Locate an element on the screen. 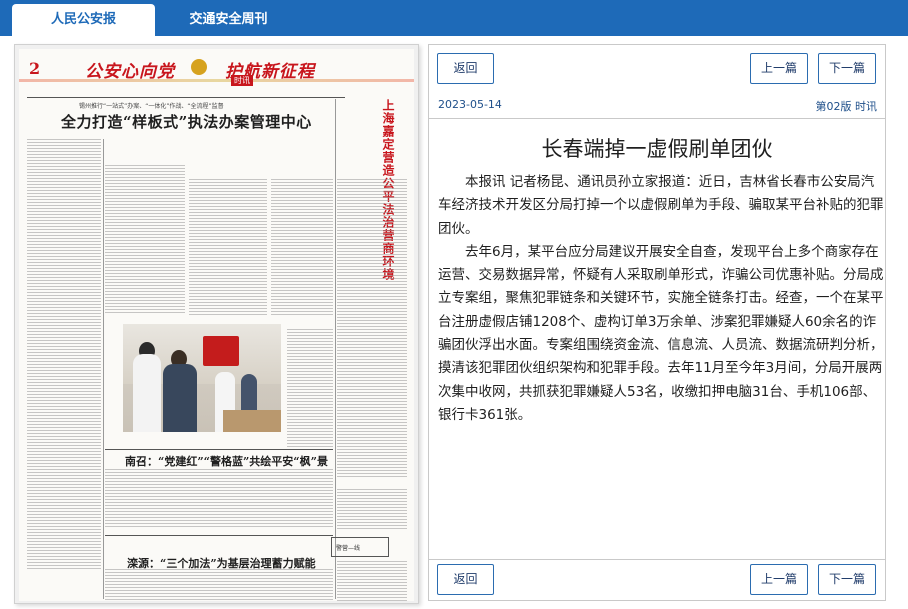  subhead-luanyuan: 滦源：“三个加法”为基层治理蓄力赋能 is located at coordinates (221, 563).